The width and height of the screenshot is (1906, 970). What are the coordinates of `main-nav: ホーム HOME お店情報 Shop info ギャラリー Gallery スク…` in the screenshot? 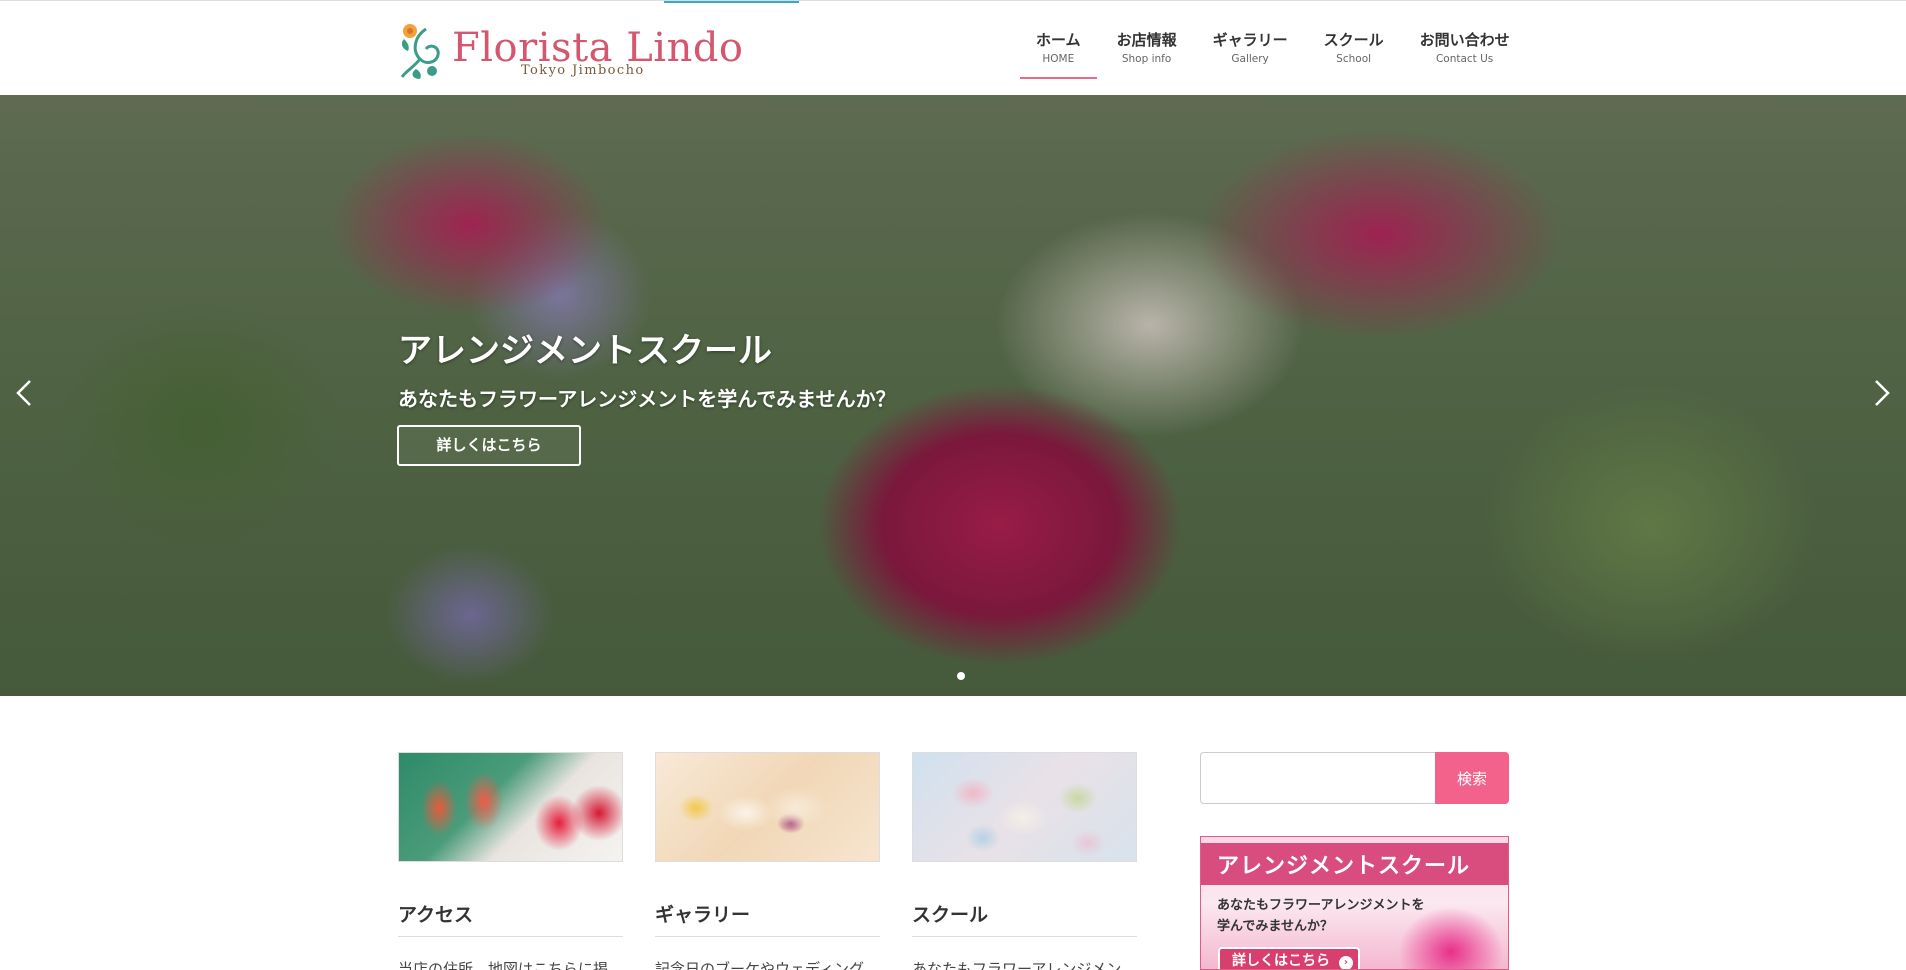 It's located at (1273, 54).